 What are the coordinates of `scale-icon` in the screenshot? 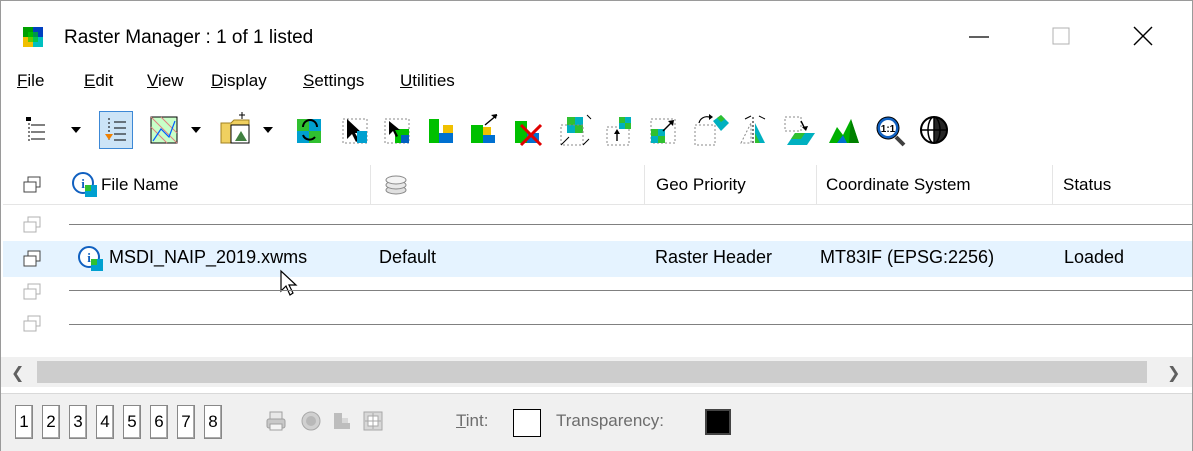 It's located at (663, 131).